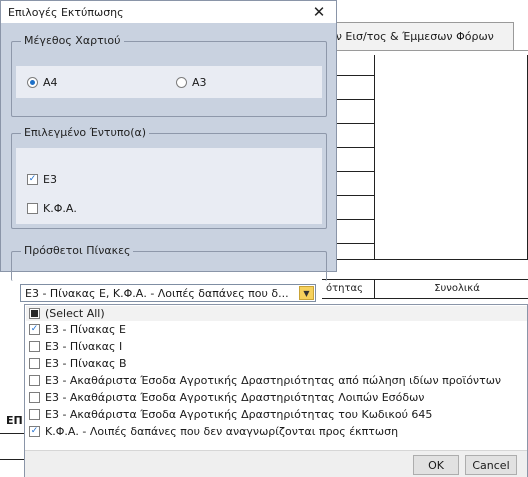  Describe the element at coordinates (278, 346) in the screenshot. I see `list-item: Ε3 - Πίνακας Ι` at that location.